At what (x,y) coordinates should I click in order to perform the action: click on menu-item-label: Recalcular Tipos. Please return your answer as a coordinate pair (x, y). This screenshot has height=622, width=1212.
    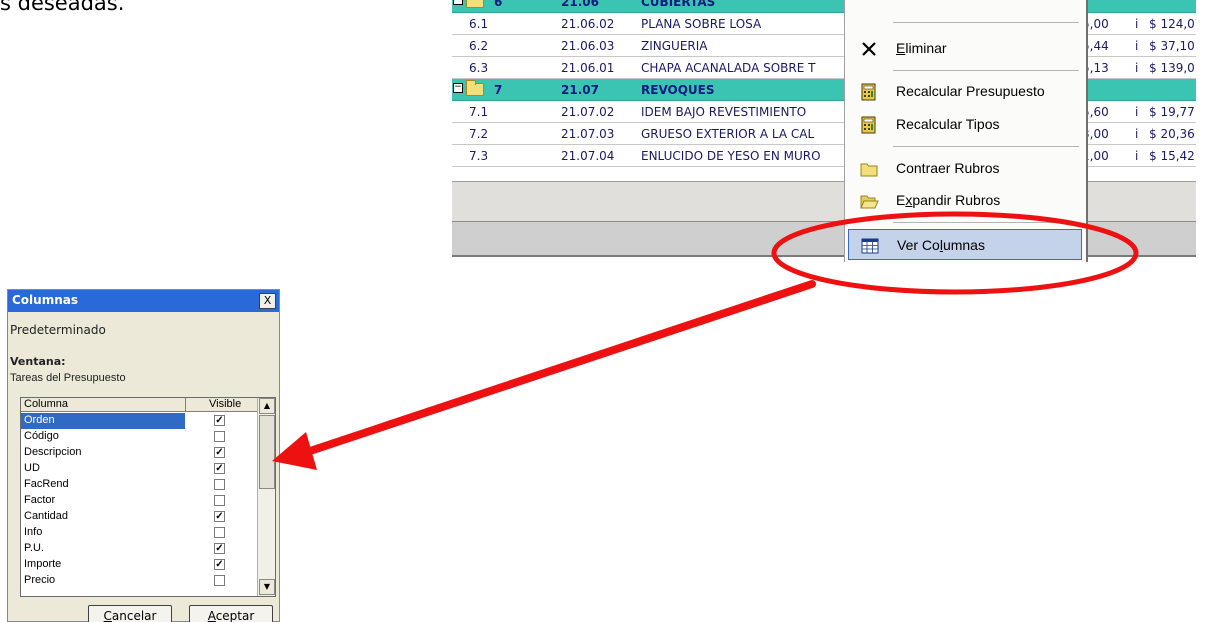
    Looking at the image, I should click on (948, 124).